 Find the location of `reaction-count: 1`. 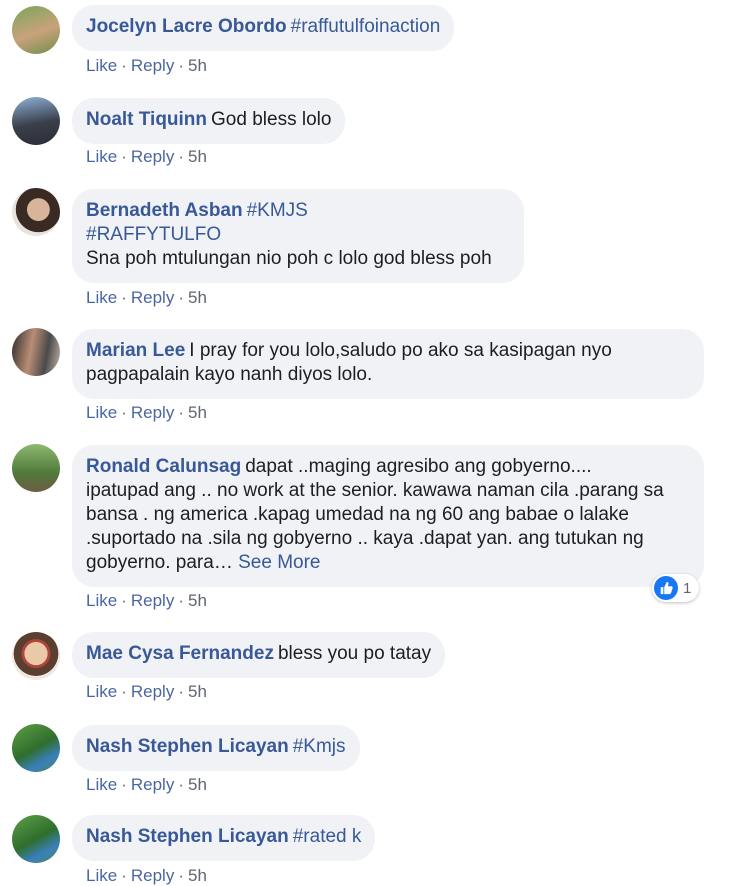

reaction-count: 1 is located at coordinates (676, 588).